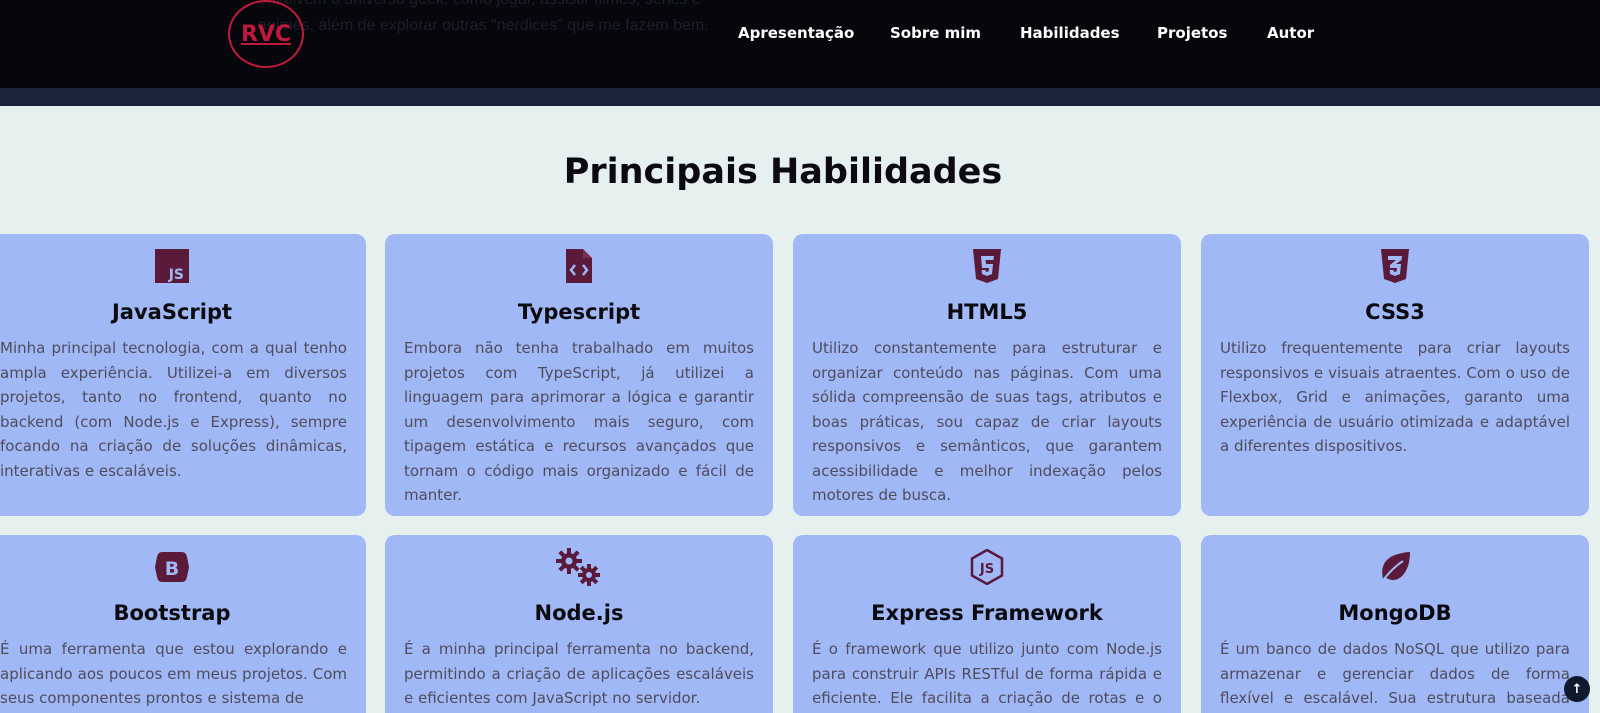 This screenshot has width=1600, height=713. I want to click on html5-icon, so click(987, 266).